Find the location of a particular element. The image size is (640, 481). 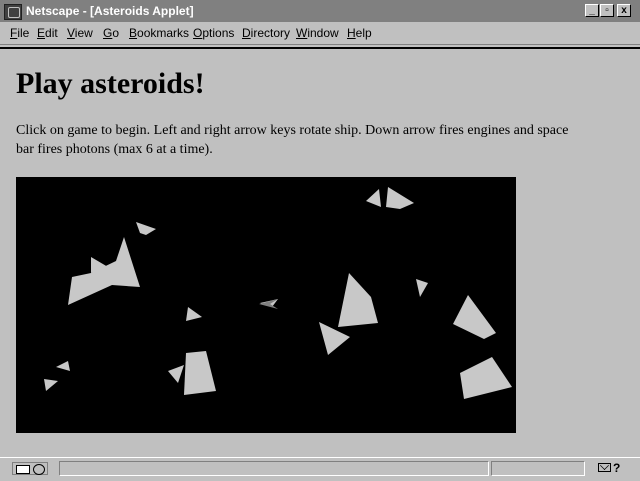

status-bar: ? is located at coordinates (320, 469).